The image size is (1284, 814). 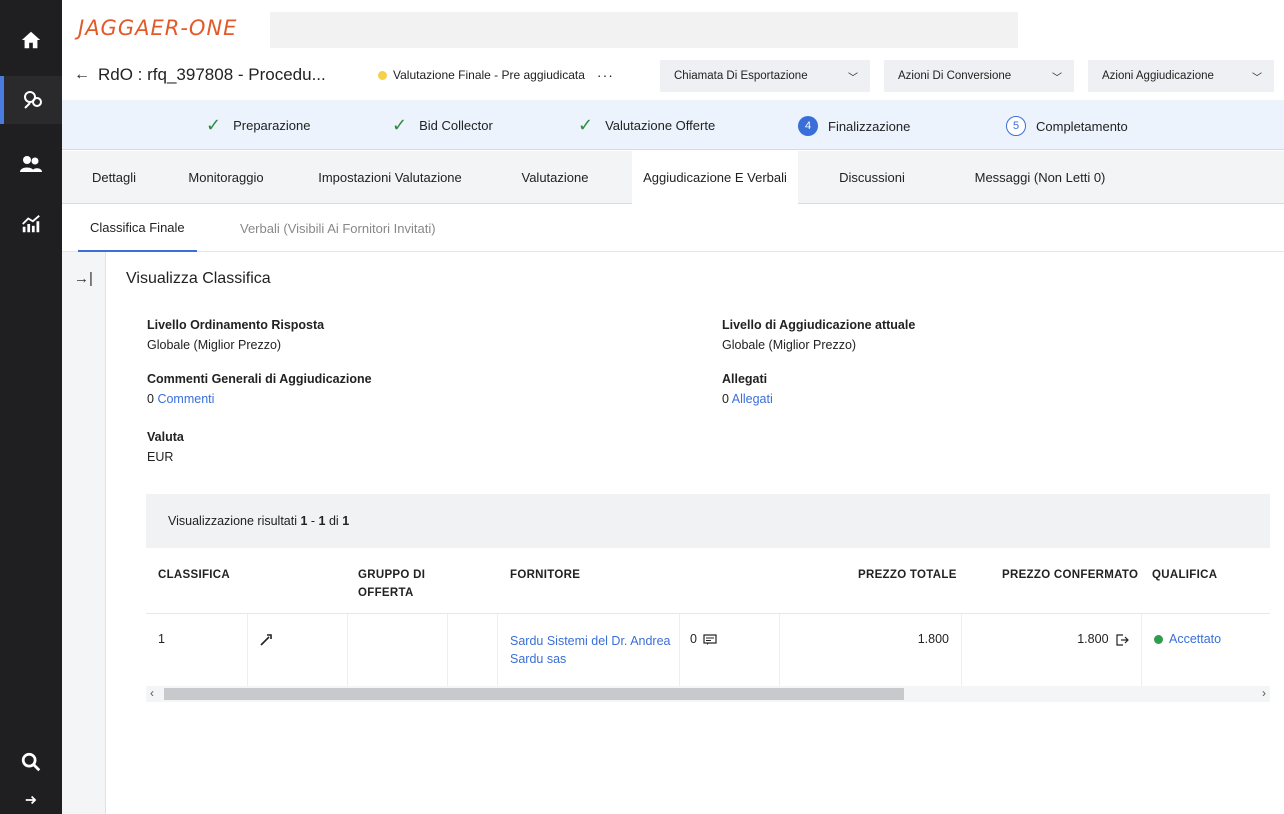 I want to click on tab-messaggi: Messaggi (Non Letti 0), so click(x=1040, y=177).